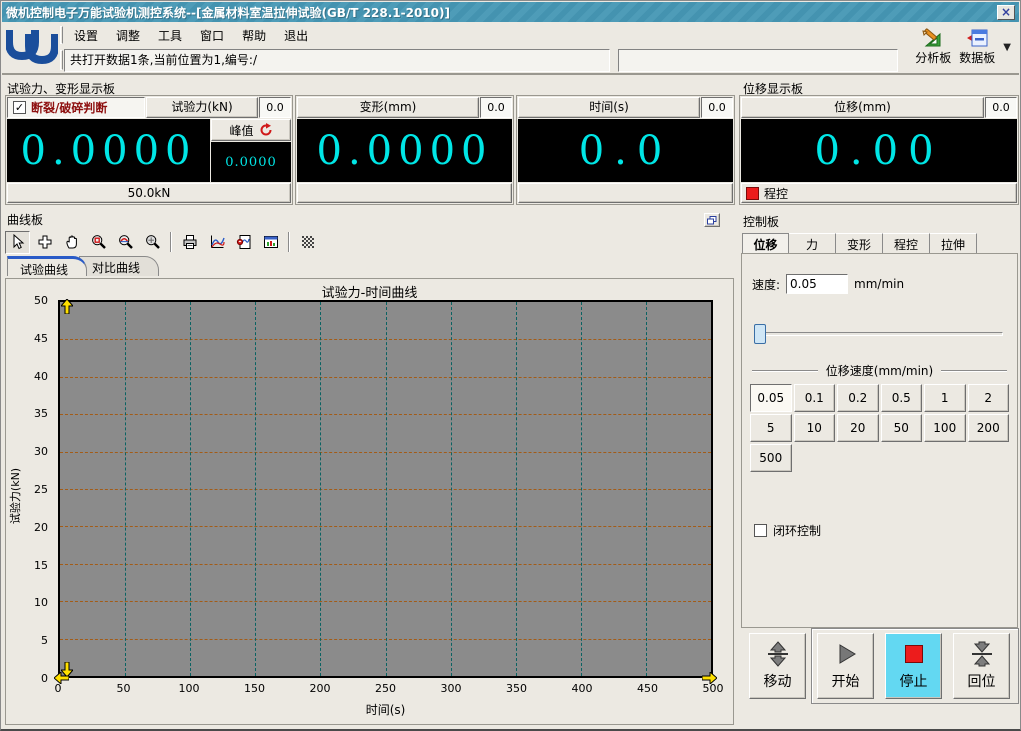  I want to click on x-tick-100: 100, so click(189, 688).